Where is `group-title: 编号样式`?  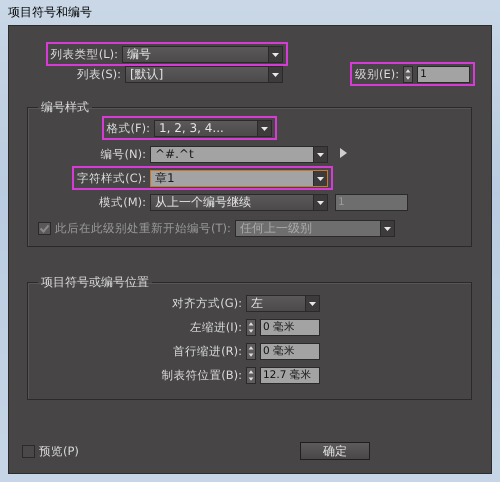
group-title: 编号样式 is located at coordinates (65, 107).